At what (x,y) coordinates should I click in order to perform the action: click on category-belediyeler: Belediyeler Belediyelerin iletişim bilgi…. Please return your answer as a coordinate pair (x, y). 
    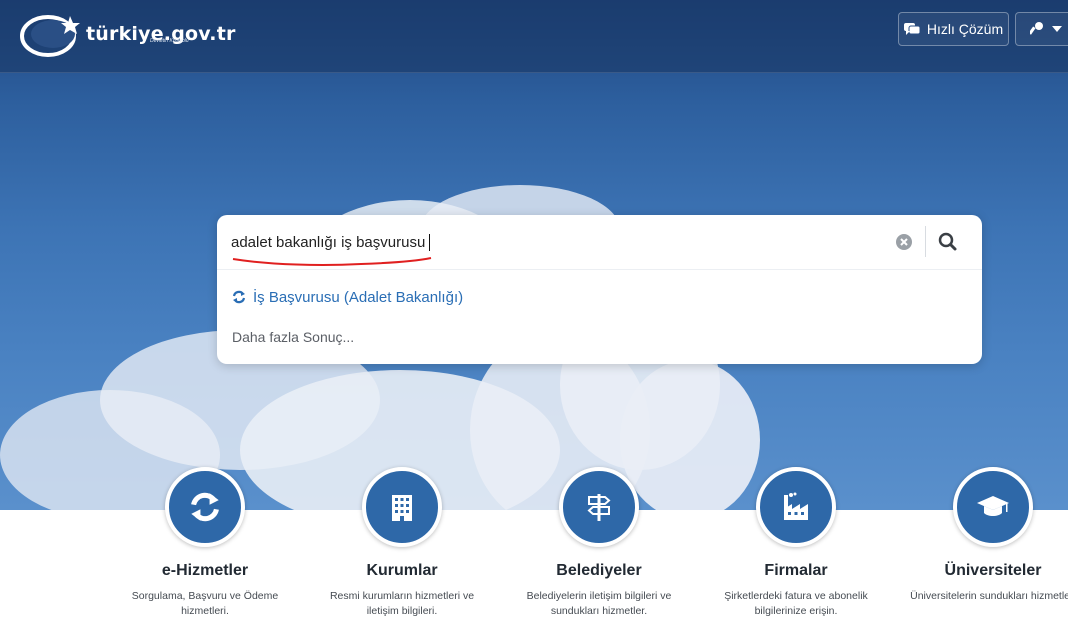
    Looking at the image, I should click on (599, 543).